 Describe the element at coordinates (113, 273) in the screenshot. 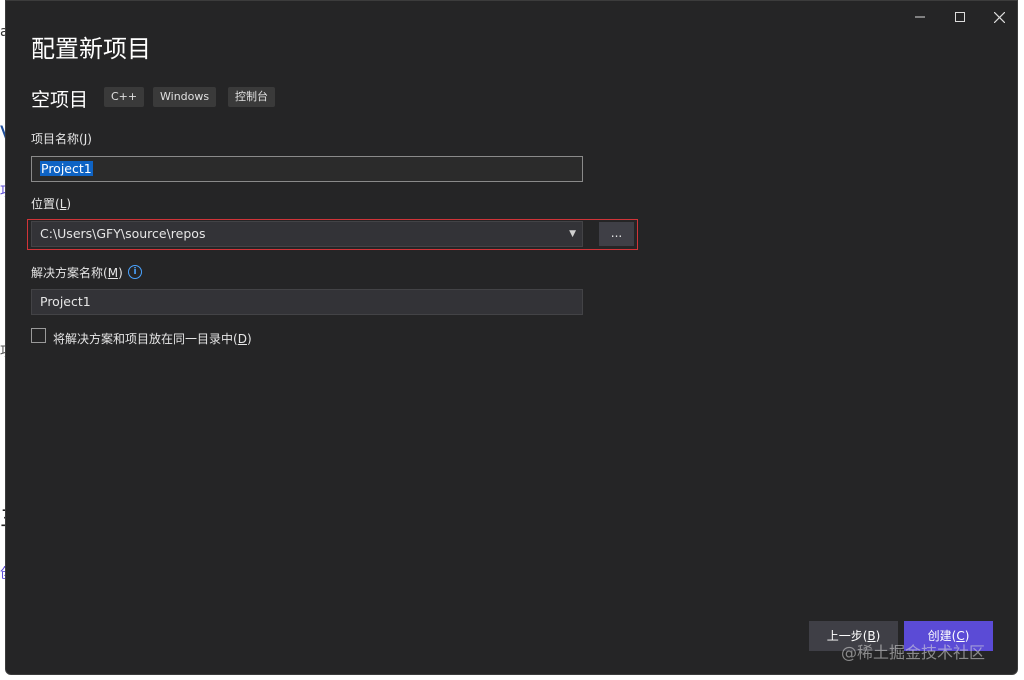

I see `solution-name-accesskey: M` at that location.